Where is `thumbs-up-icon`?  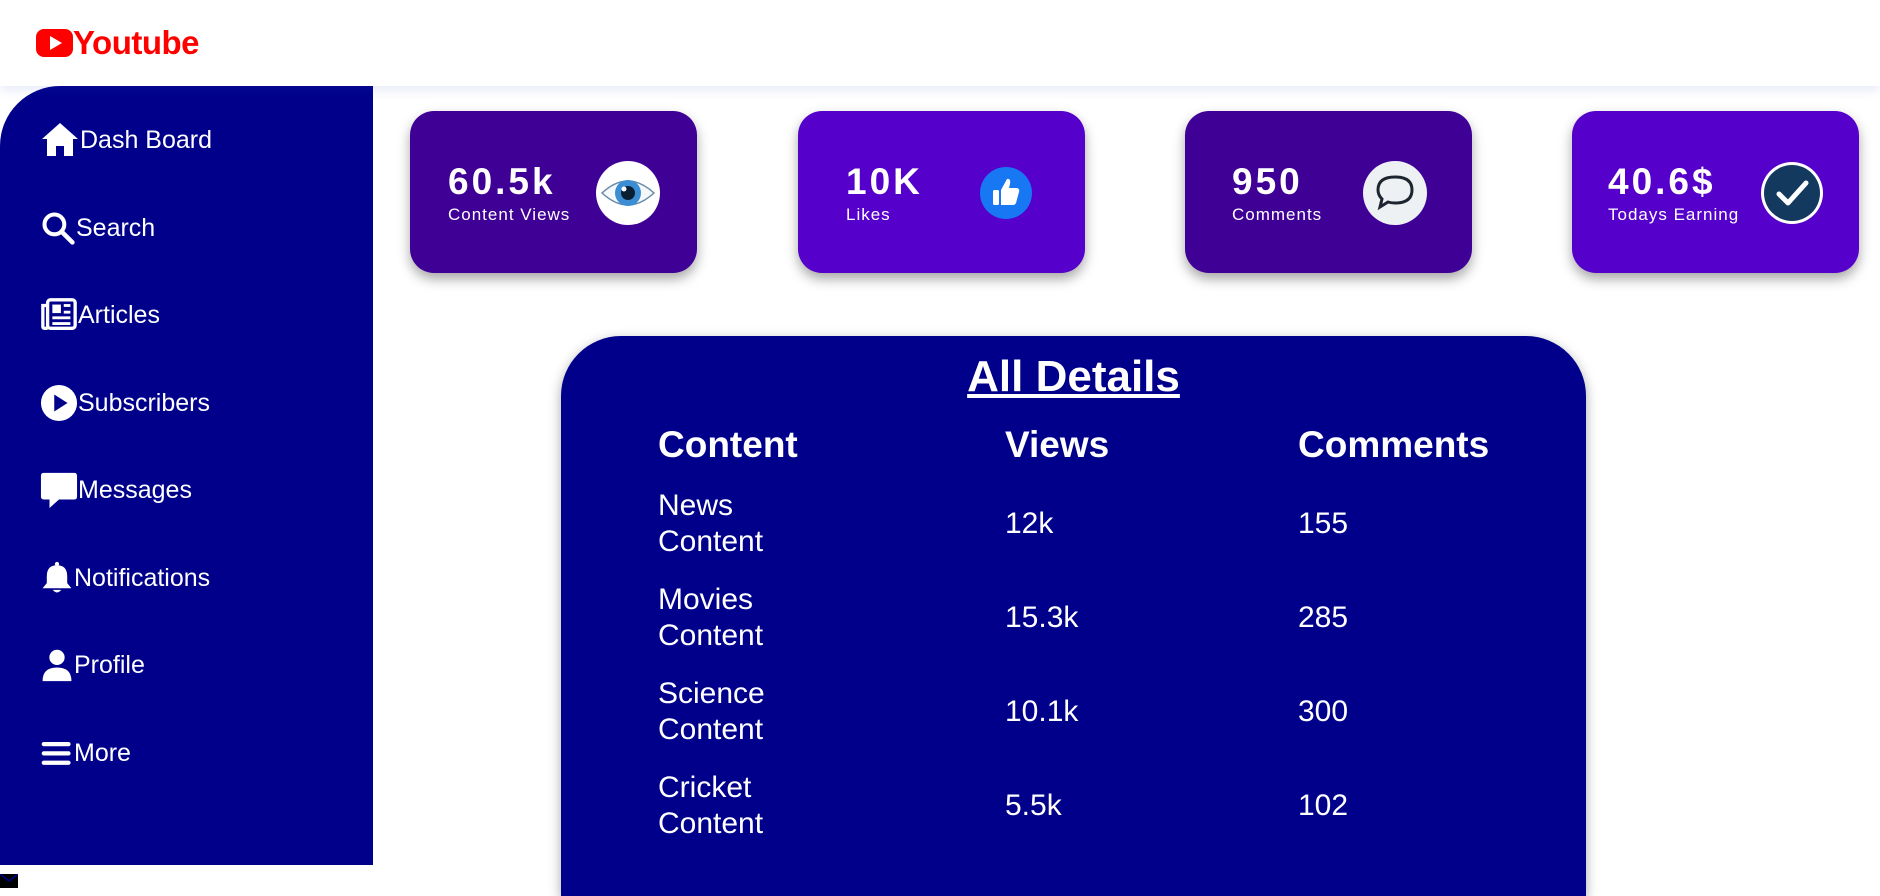
thumbs-up-icon is located at coordinates (1006, 193).